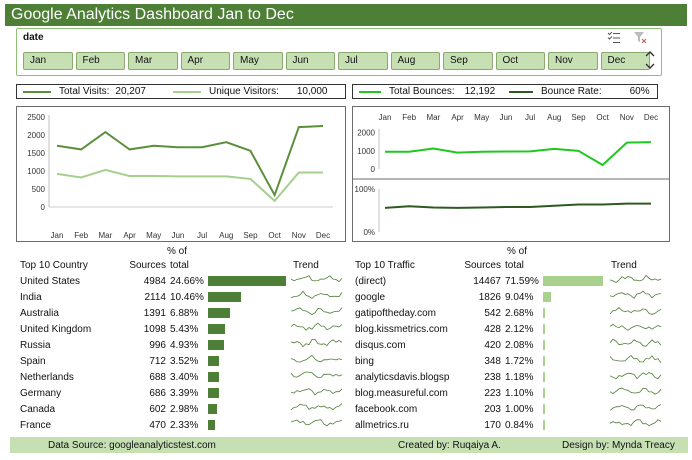 The image size is (692, 460). I want to click on country-pct-header-top: % of, so click(177, 251).